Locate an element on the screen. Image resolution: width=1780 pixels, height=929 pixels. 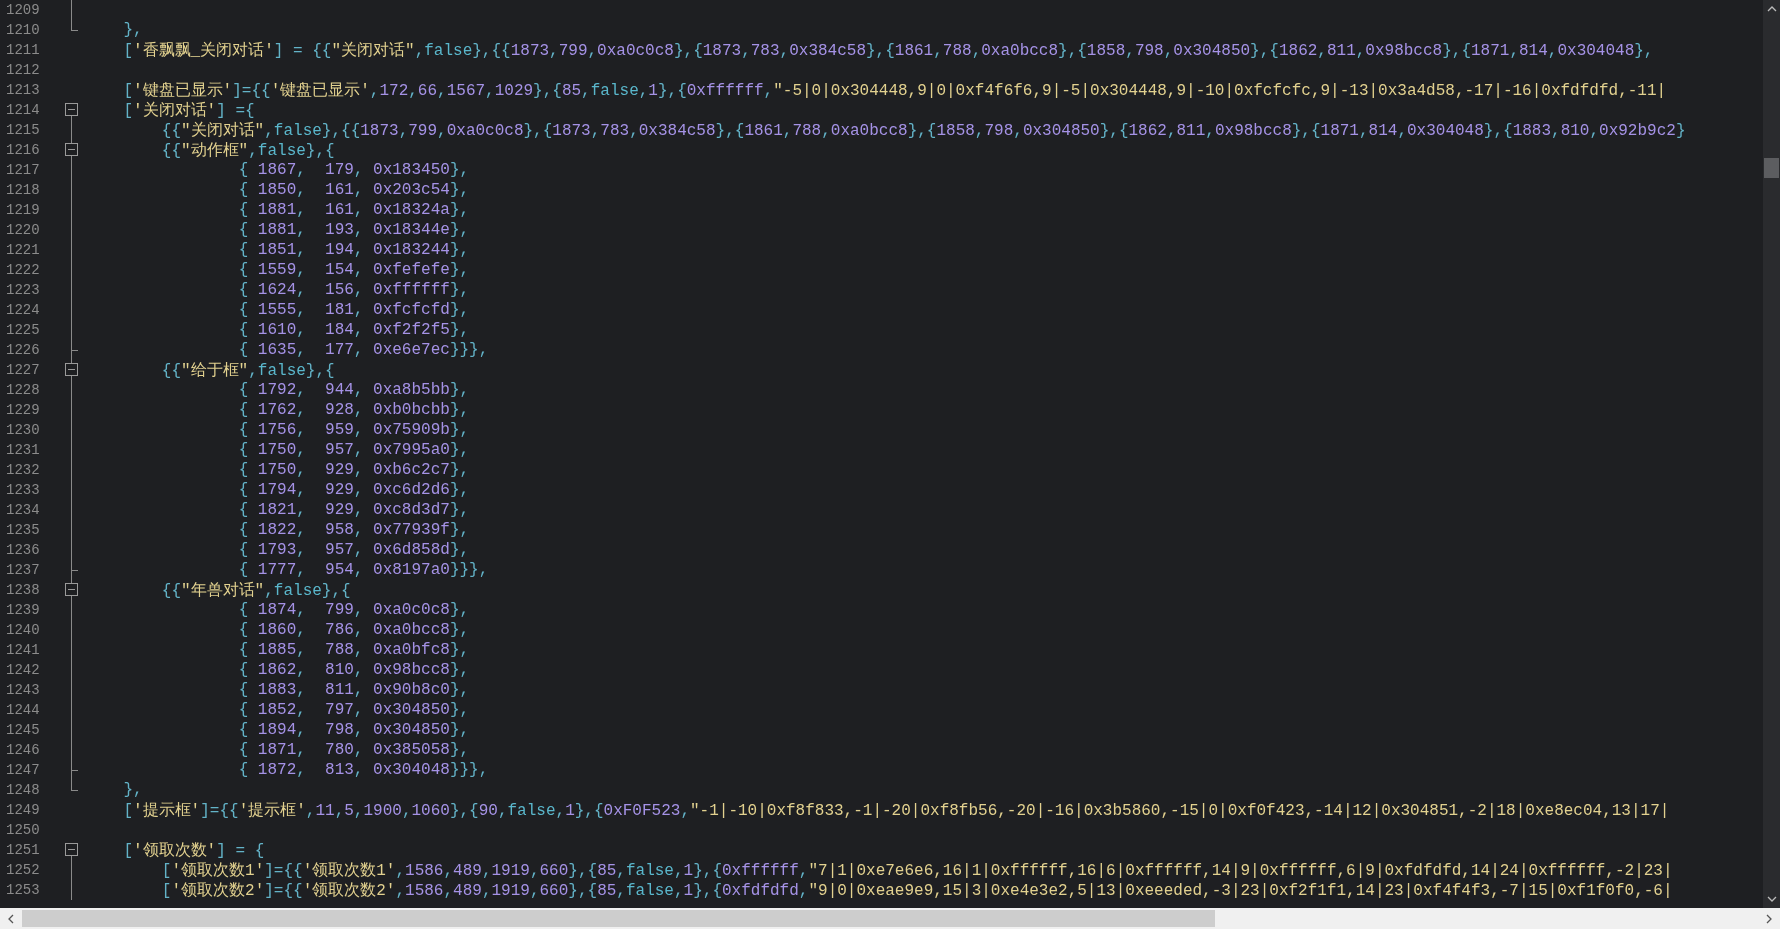
code-line: { 1624, 156, 0xffffff}, is located at coordinates (354, 290).